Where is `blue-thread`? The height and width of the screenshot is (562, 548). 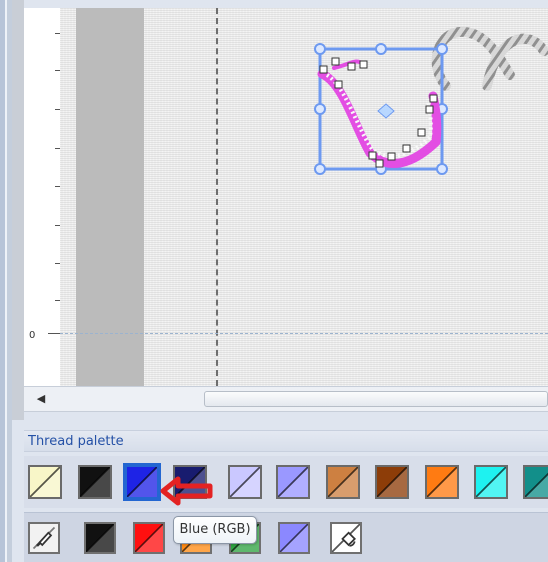 blue-thread is located at coordinates (142, 482).